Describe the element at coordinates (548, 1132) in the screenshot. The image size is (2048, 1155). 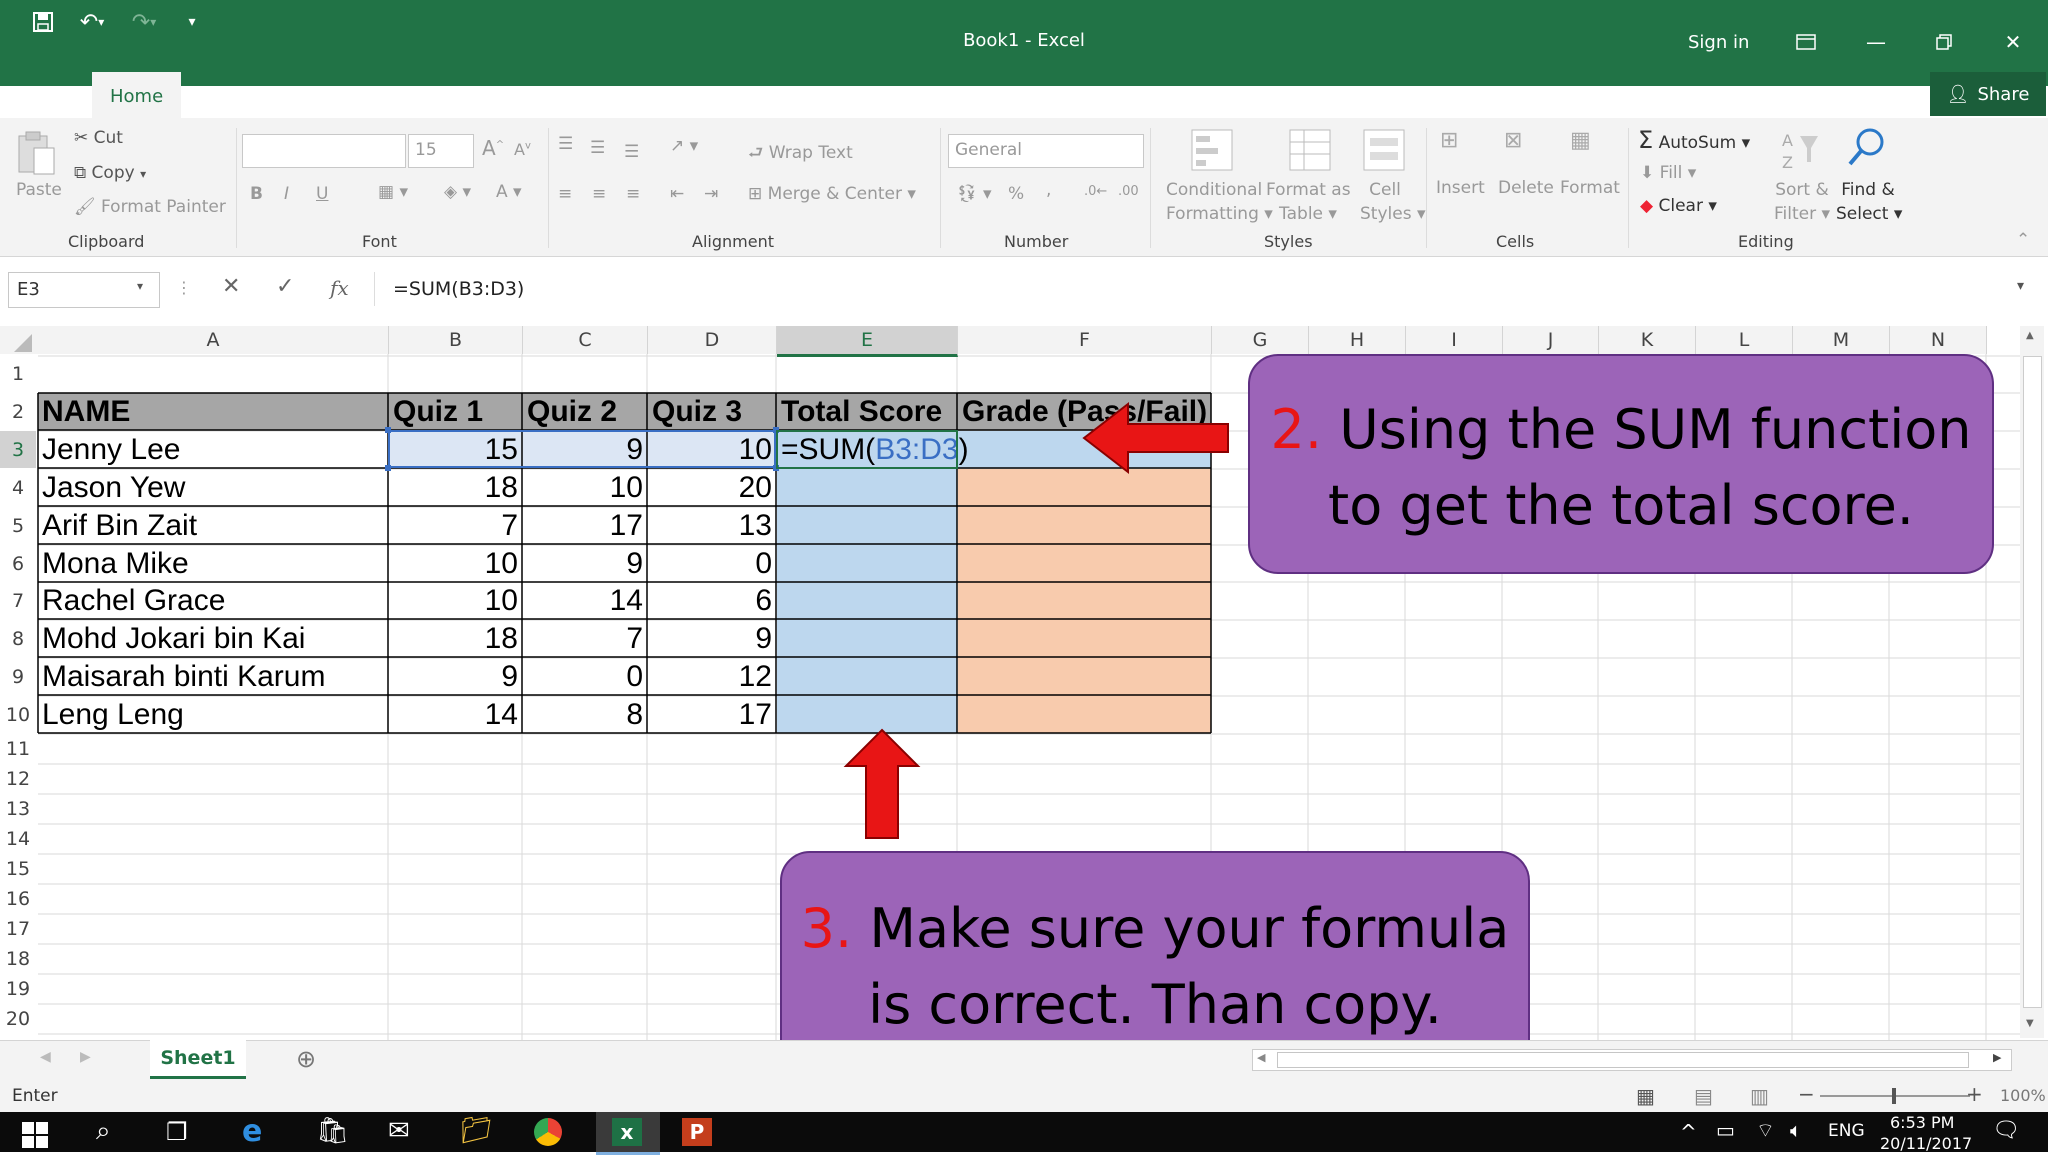
I see `chrome-icon` at that location.